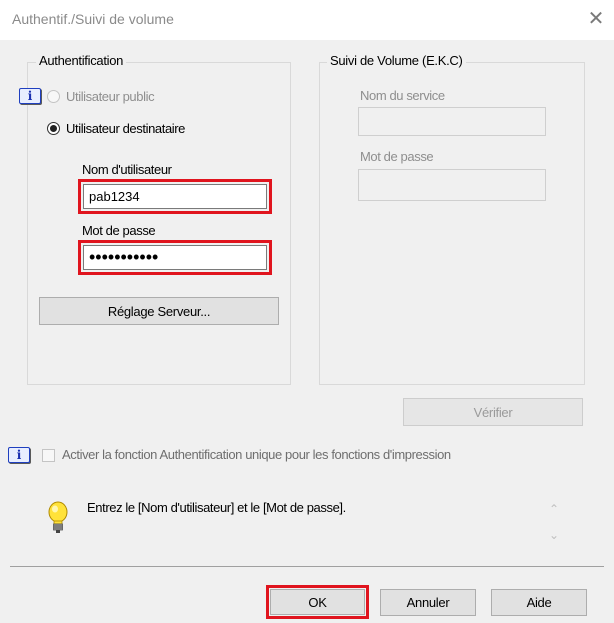  I want to click on footer-separator, so click(307, 566).